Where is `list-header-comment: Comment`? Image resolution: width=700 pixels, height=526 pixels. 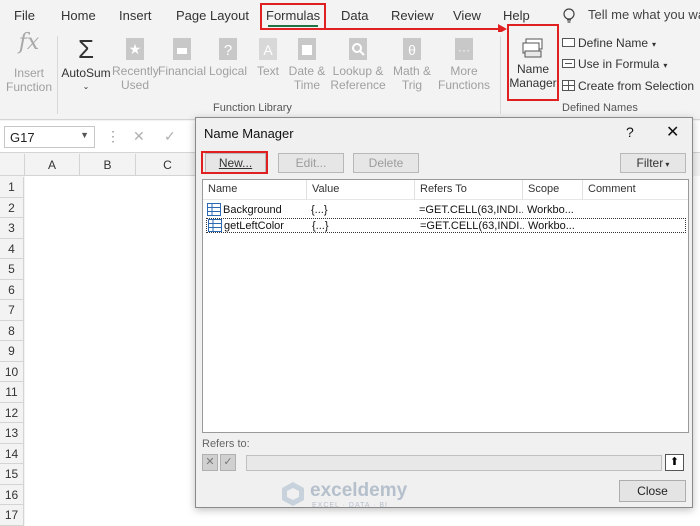 list-header-comment: Comment is located at coordinates (635, 190).